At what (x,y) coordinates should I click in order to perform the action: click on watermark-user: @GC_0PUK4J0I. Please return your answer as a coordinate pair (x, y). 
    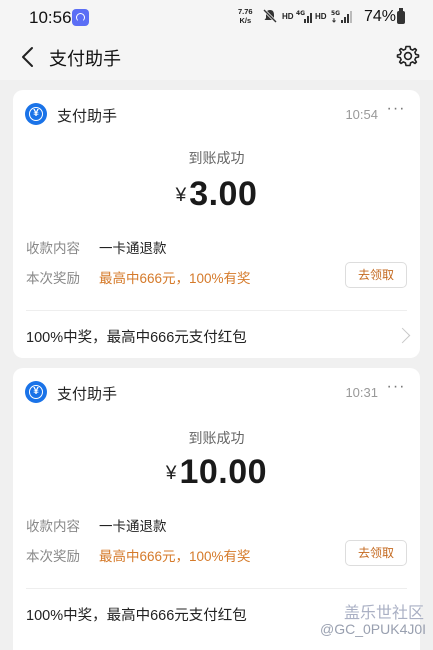
    Looking at the image, I should click on (373, 629).